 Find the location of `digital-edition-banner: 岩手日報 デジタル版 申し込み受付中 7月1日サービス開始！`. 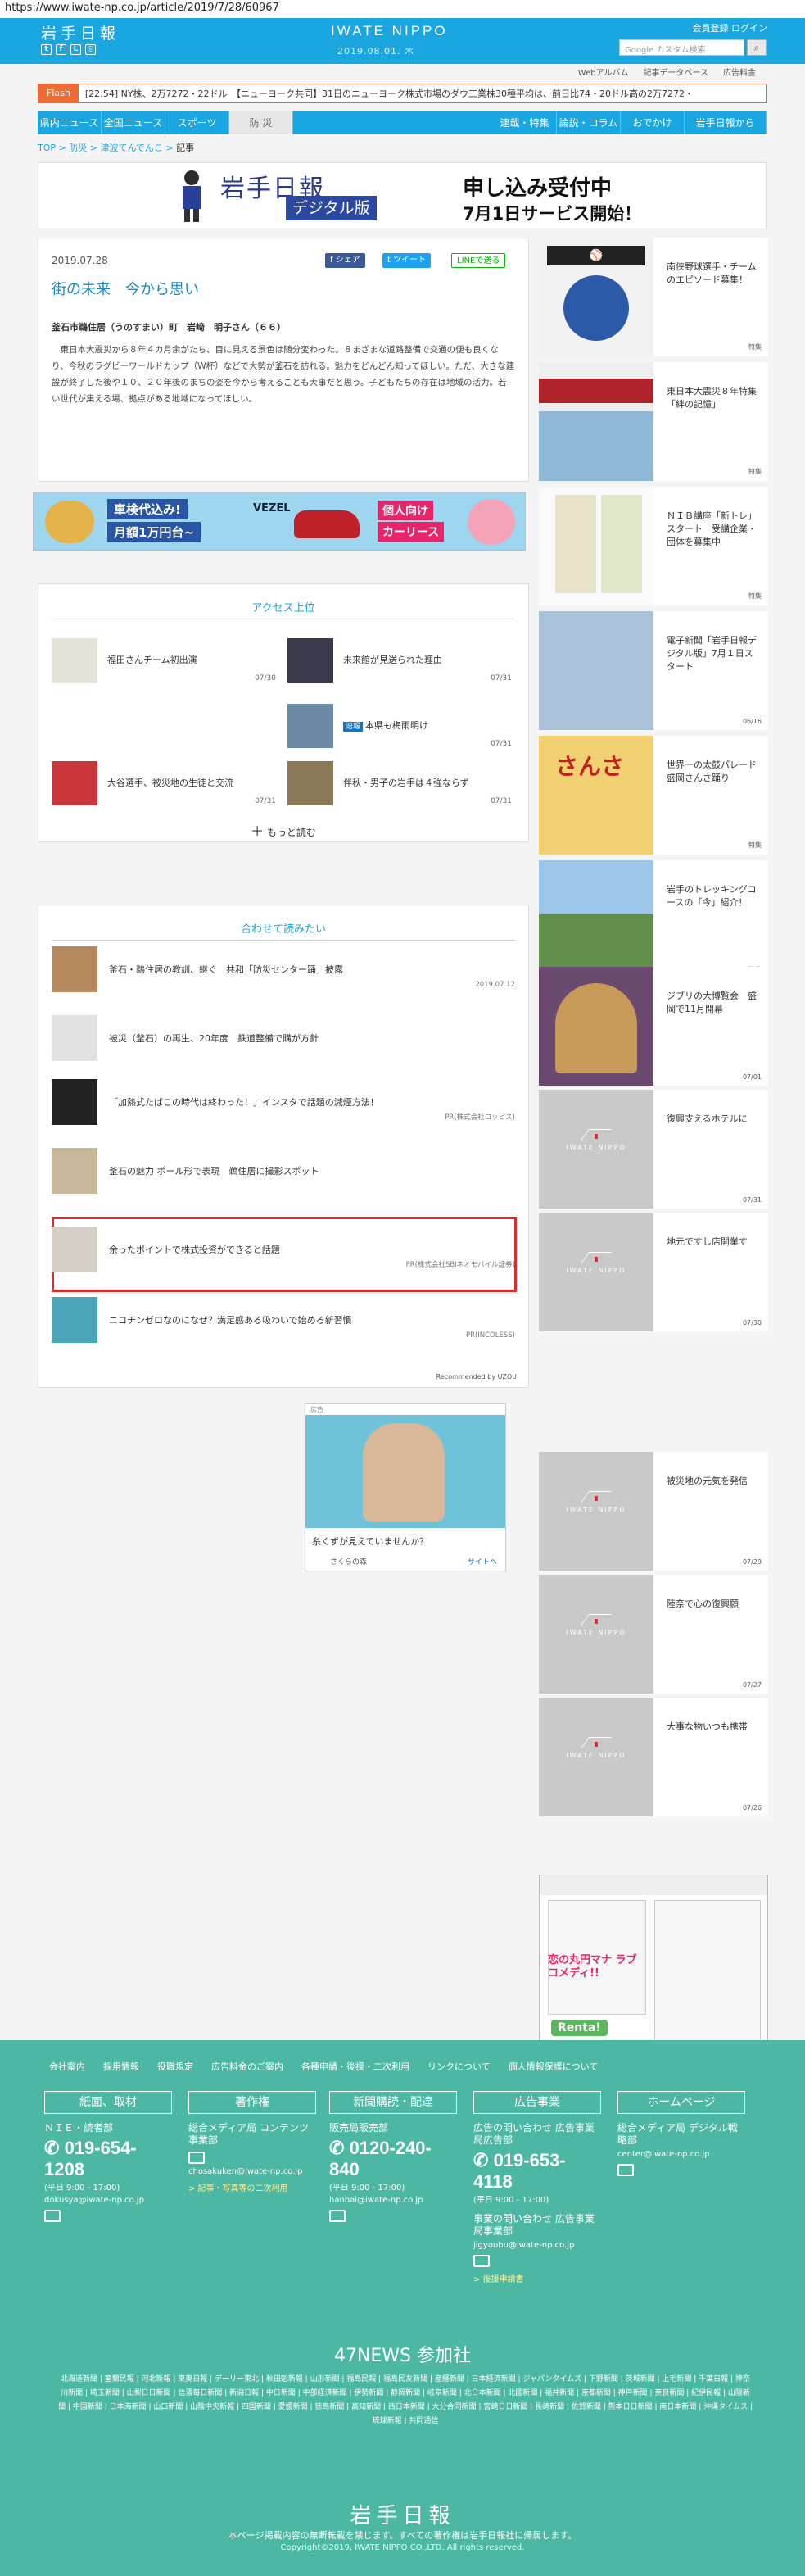

digital-edition-banner: 岩手日報 デジタル版 申し込み受付中 7月1日サービス開始！ is located at coordinates (402, 195).